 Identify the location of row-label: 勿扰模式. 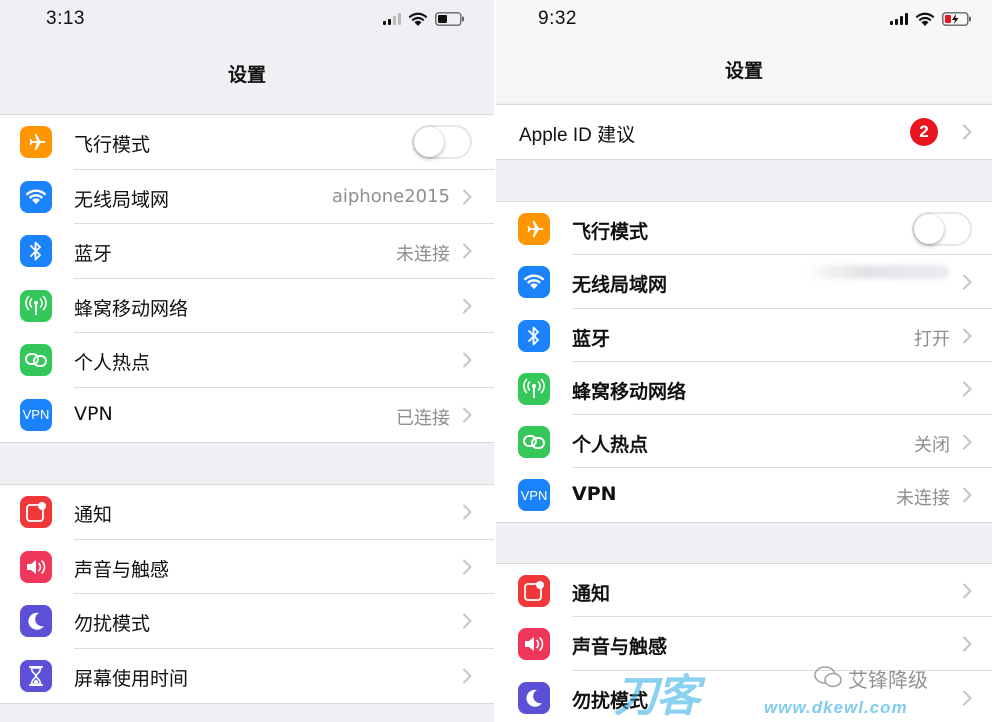
(112, 624).